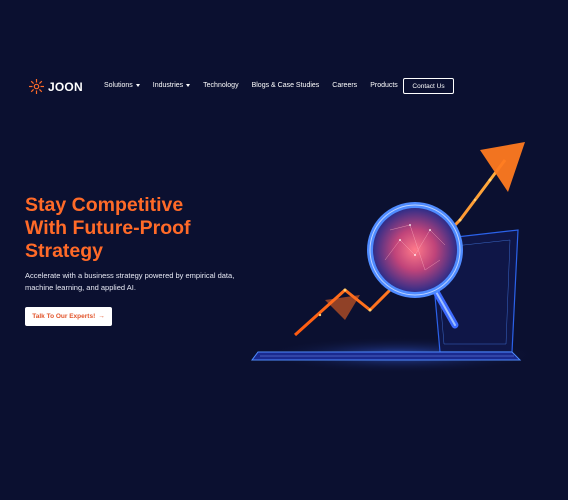 The width and height of the screenshot is (568, 500). What do you see at coordinates (108, 228) in the screenshot?
I see `hero-title-line: With Future-Proof` at bounding box center [108, 228].